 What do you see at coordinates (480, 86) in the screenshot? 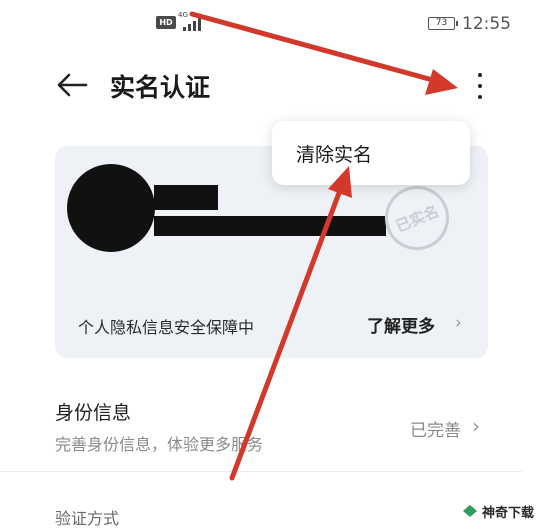
I see `more-options-button` at bounding box center [480, 86].